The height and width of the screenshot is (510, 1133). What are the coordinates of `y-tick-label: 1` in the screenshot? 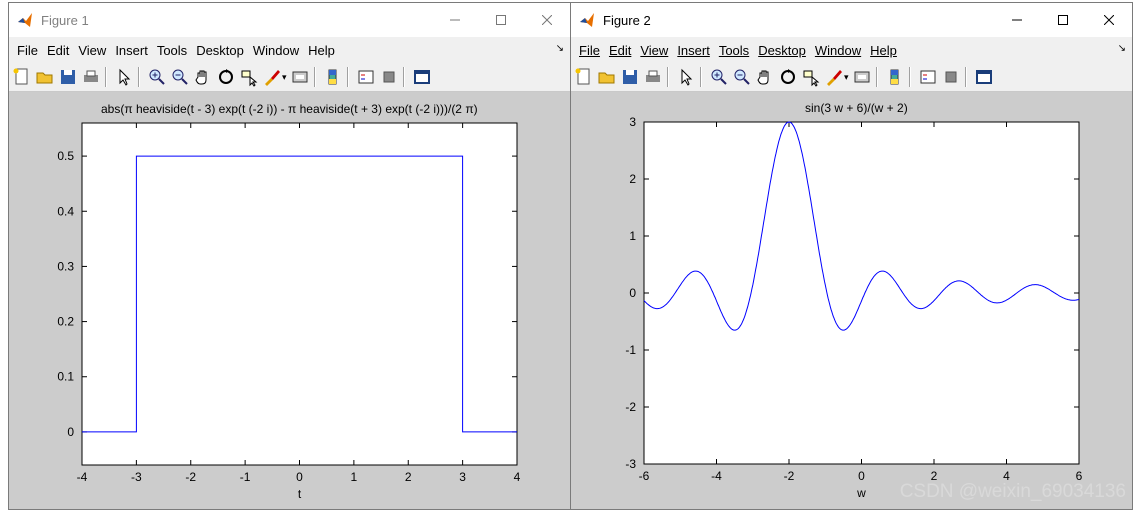 It's located at (632, 236).